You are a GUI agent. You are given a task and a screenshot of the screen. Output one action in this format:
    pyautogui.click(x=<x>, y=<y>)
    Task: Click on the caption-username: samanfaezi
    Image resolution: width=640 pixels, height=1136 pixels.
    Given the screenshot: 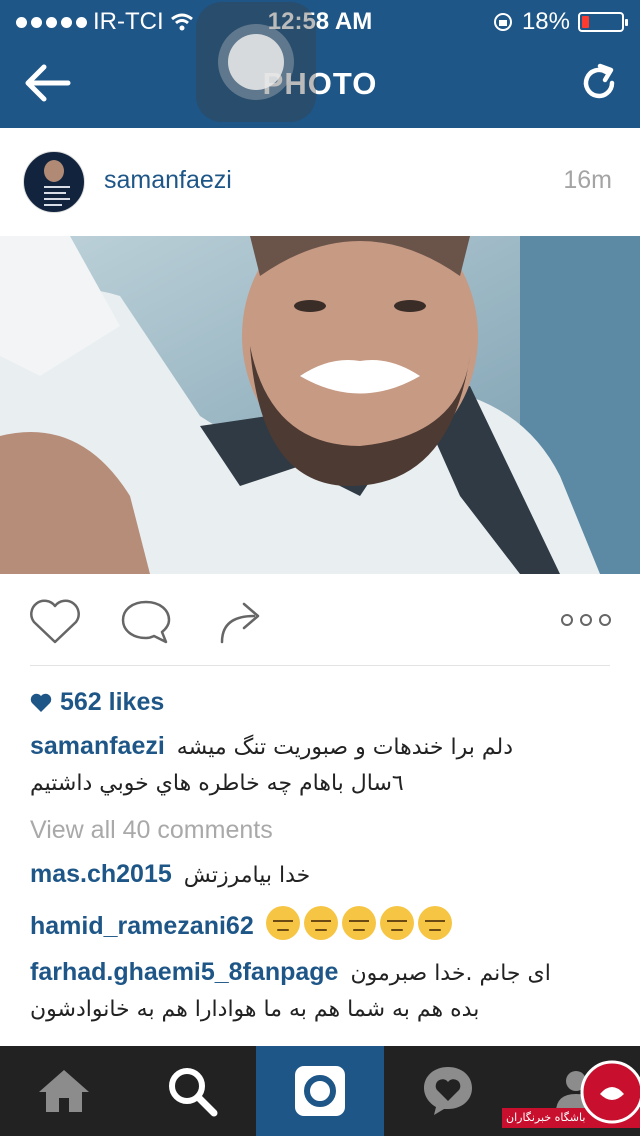 What is the action you would take?
    pyautogui.click(x=97, y=746)
    